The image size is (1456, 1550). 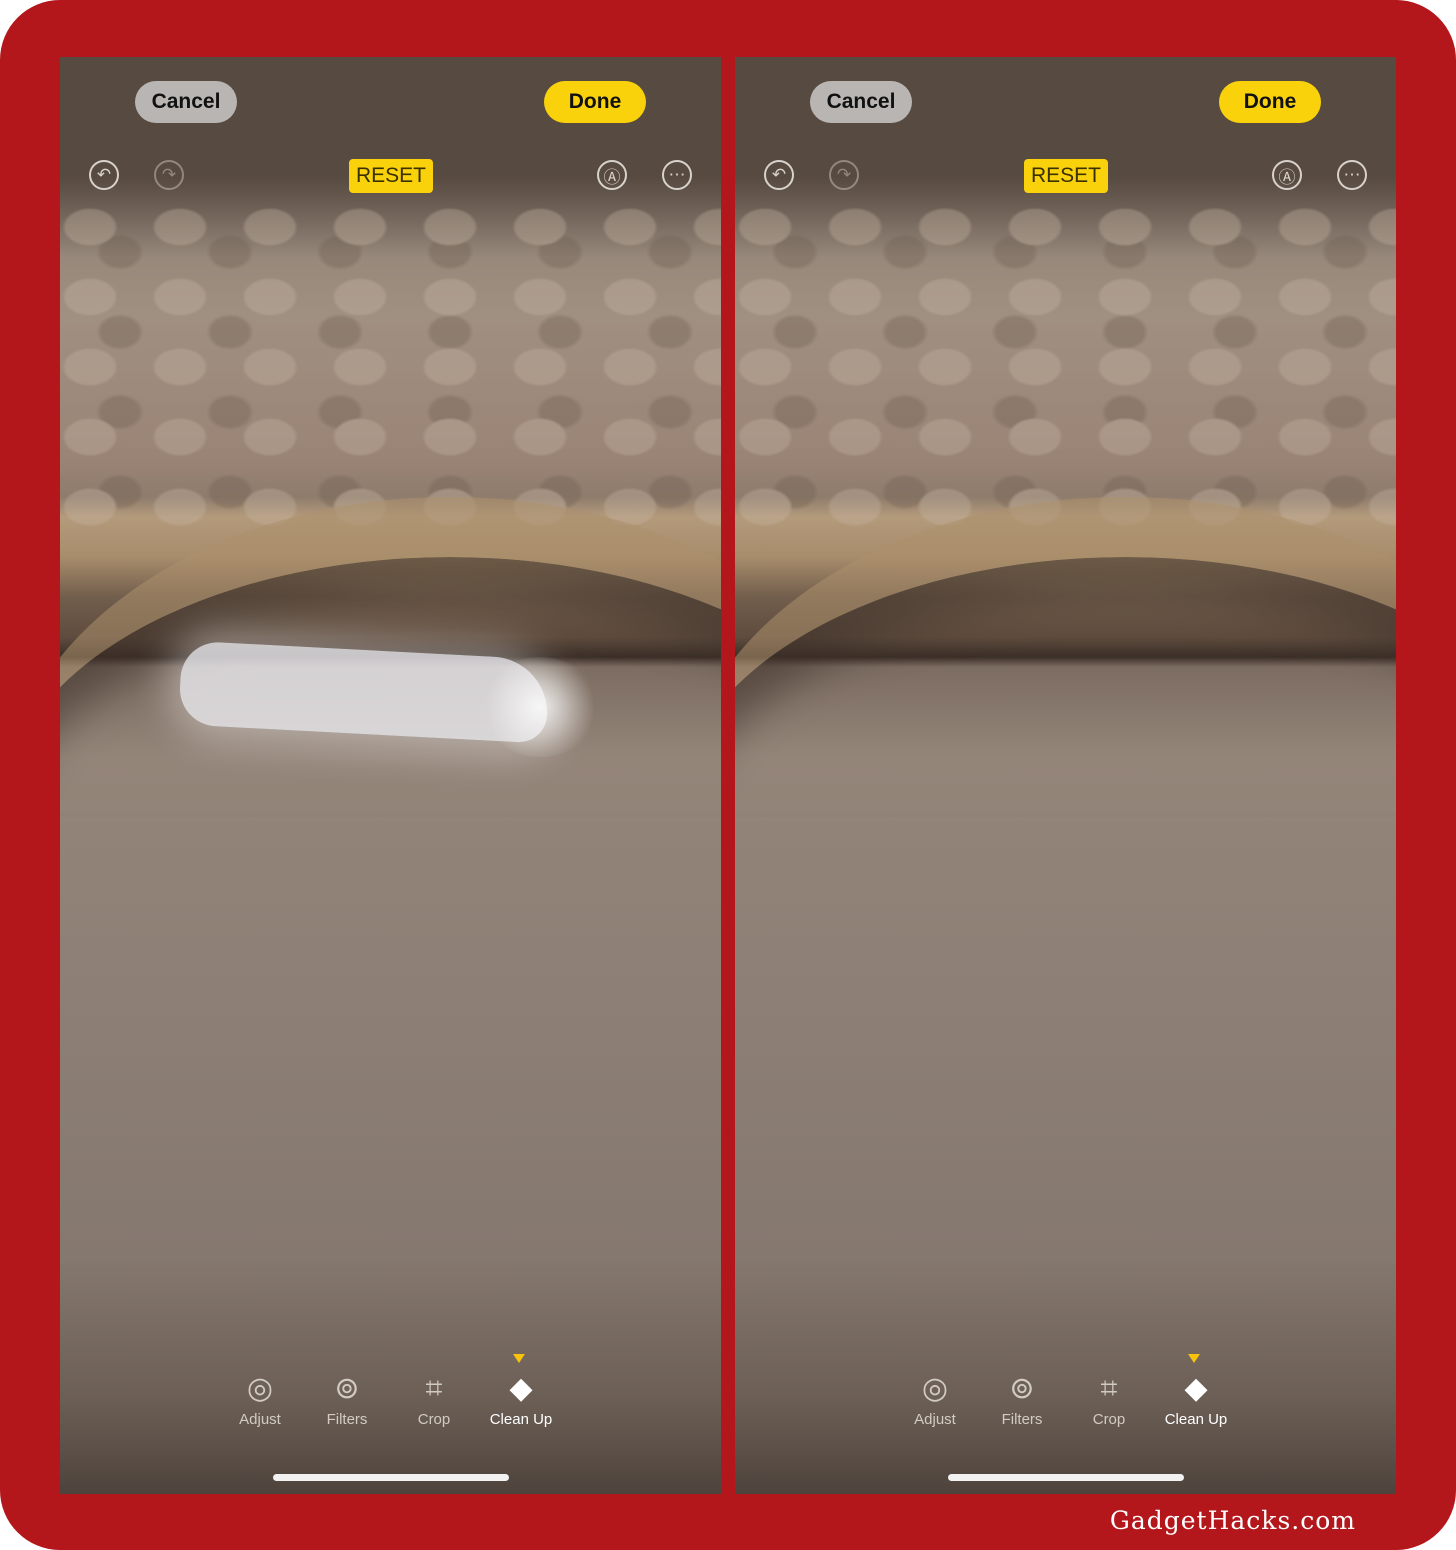 I want to click on watermark: GadgetHacks.com, so click(x=1232, y=1520).